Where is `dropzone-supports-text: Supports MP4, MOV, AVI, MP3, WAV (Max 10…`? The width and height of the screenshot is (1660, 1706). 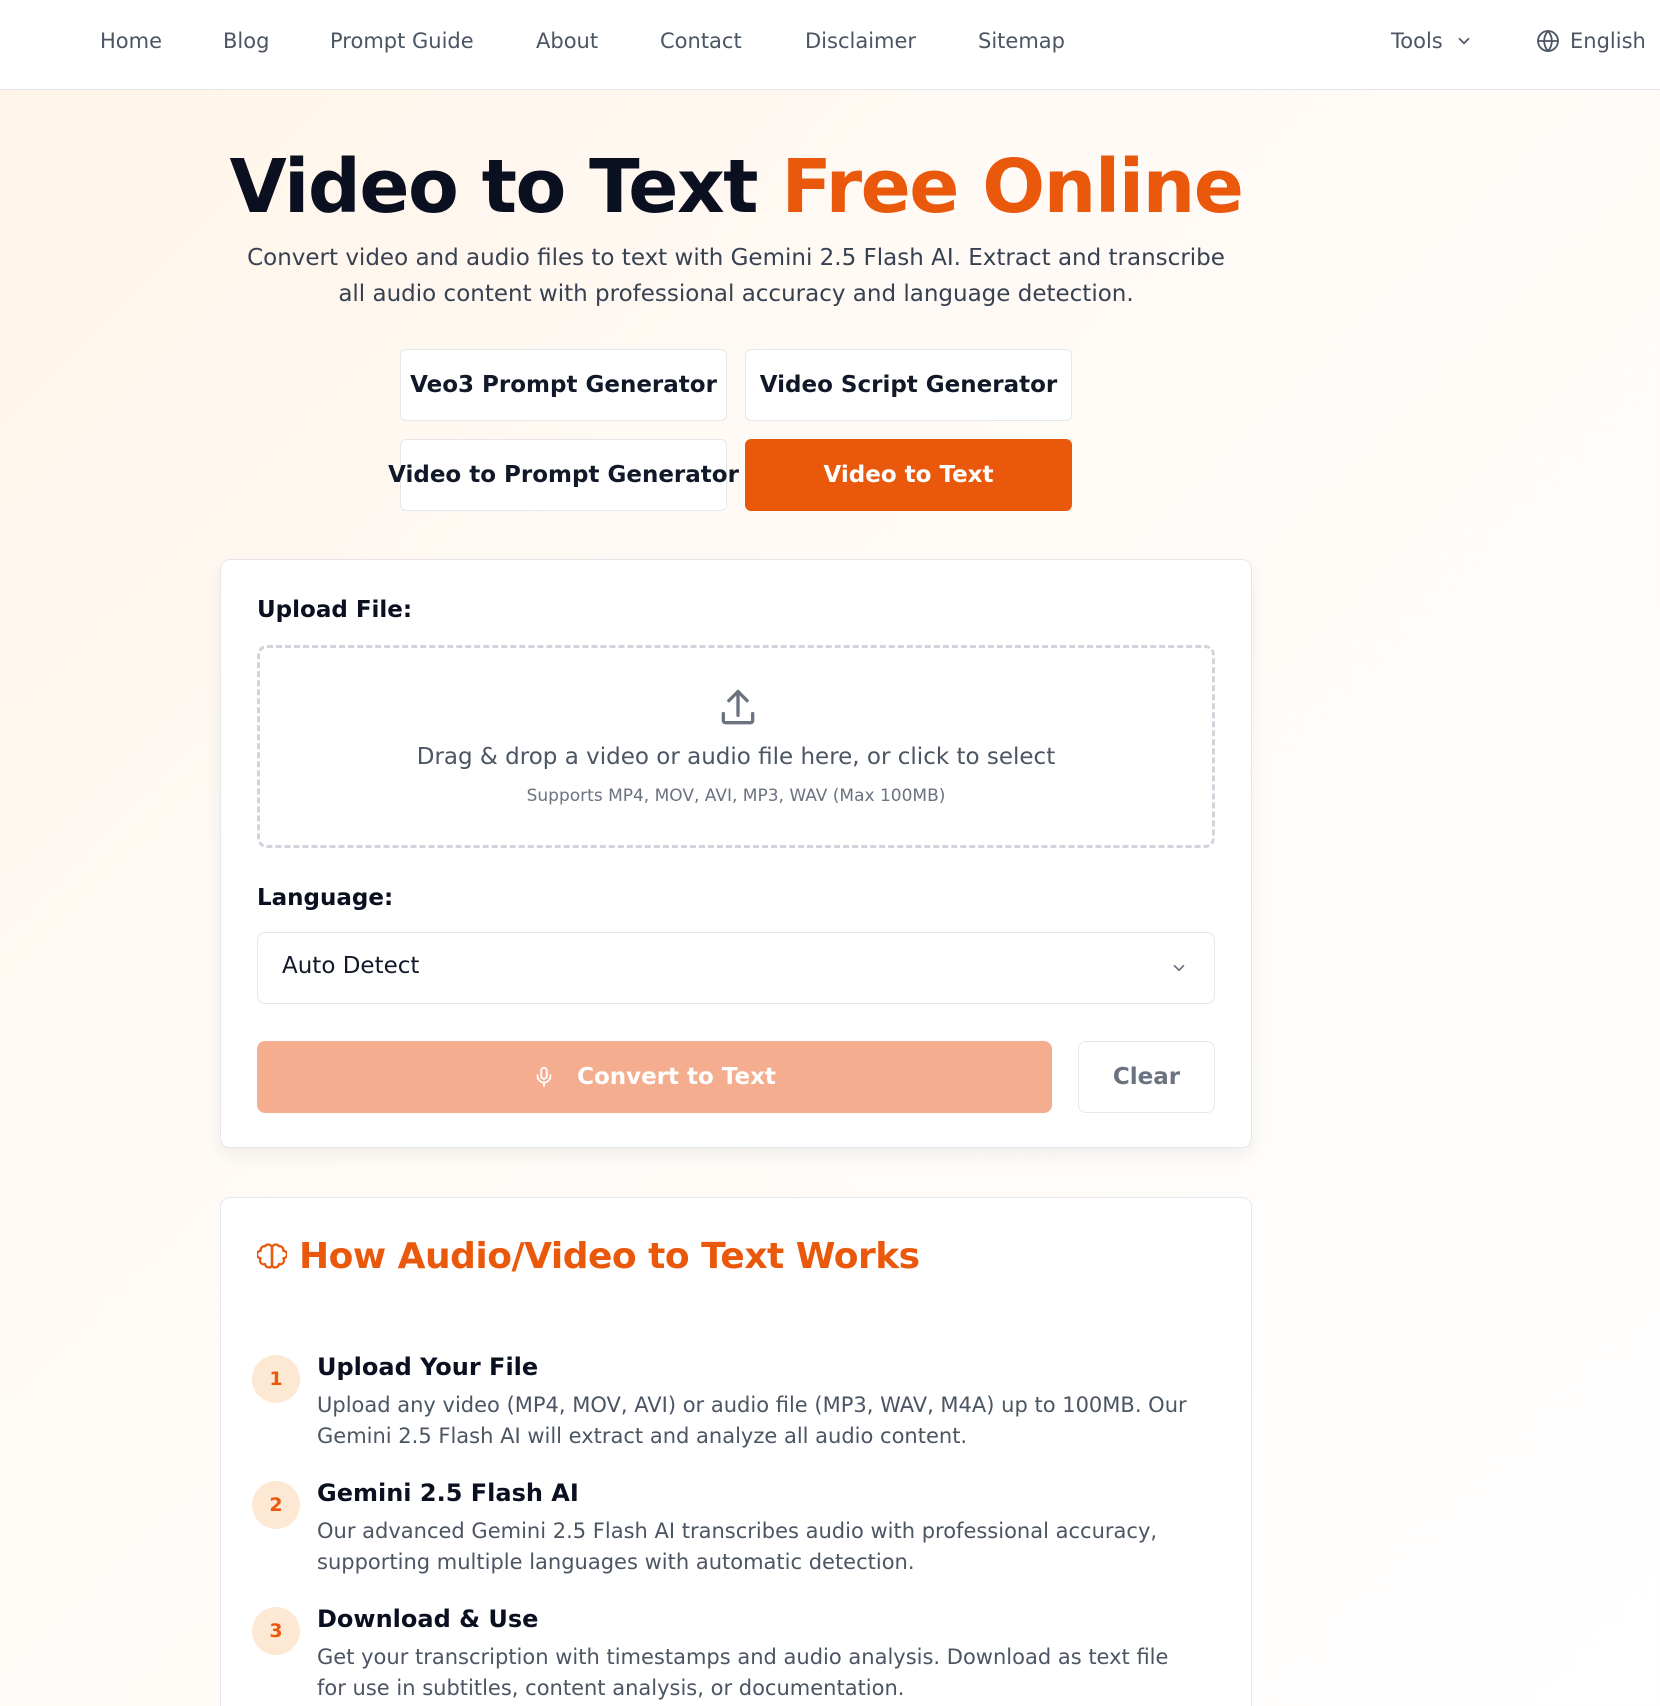 dropzone-supports-text: Supports MP4, MOV, AVI, MP3, WAV (Max 10… is located at coordinates (736, 796).